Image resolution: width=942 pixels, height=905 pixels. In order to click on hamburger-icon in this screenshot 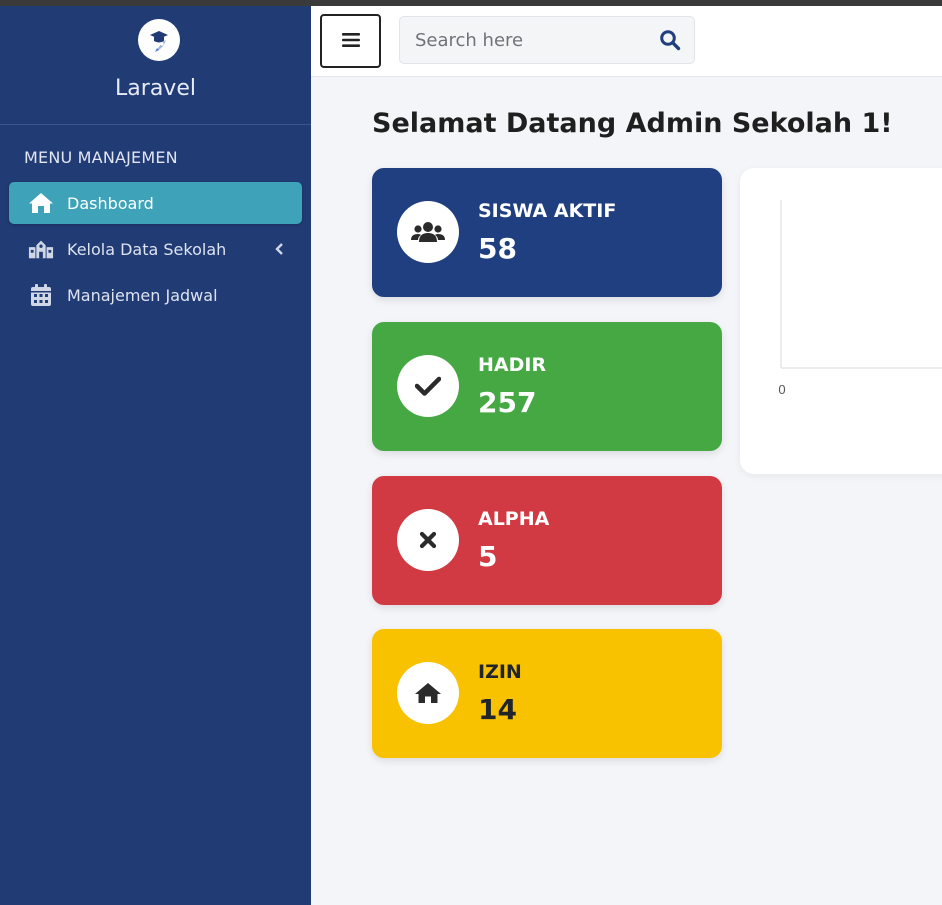, I will do `click(350, 41)`.